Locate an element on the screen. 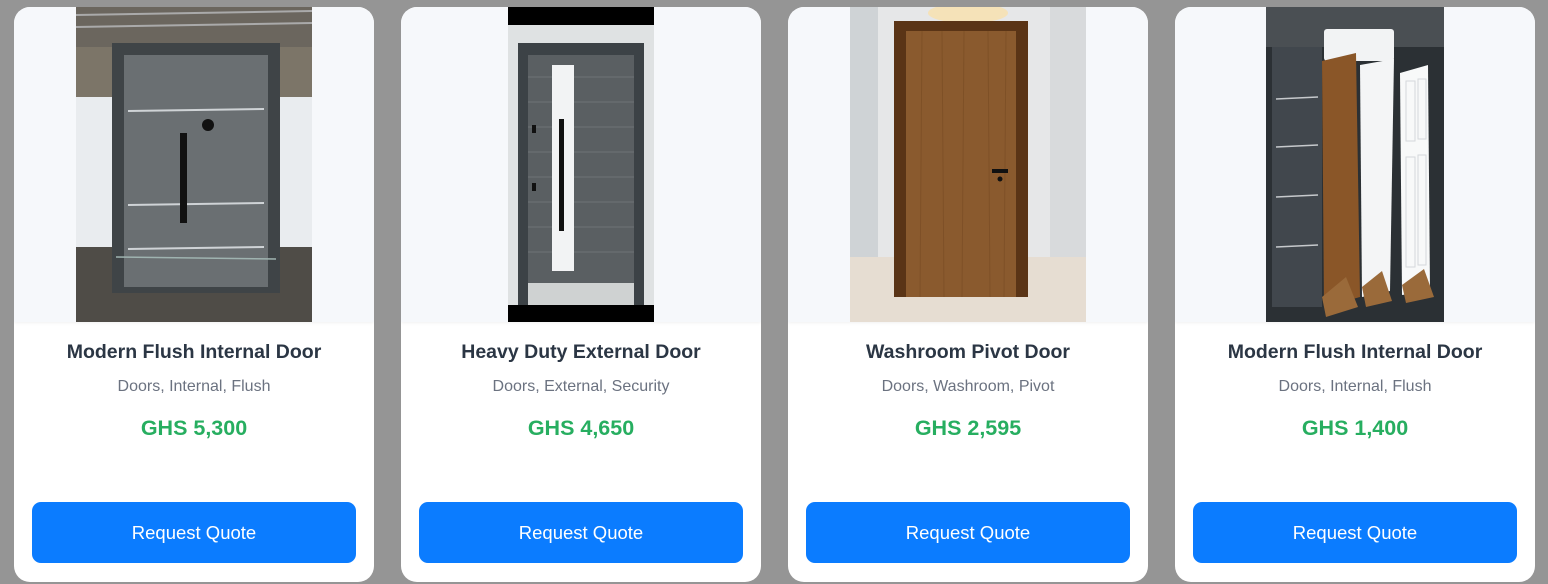 This screenshot has height=584, width=1548. product-price: GHS 1,400 is located at coordinates (1355, 428).